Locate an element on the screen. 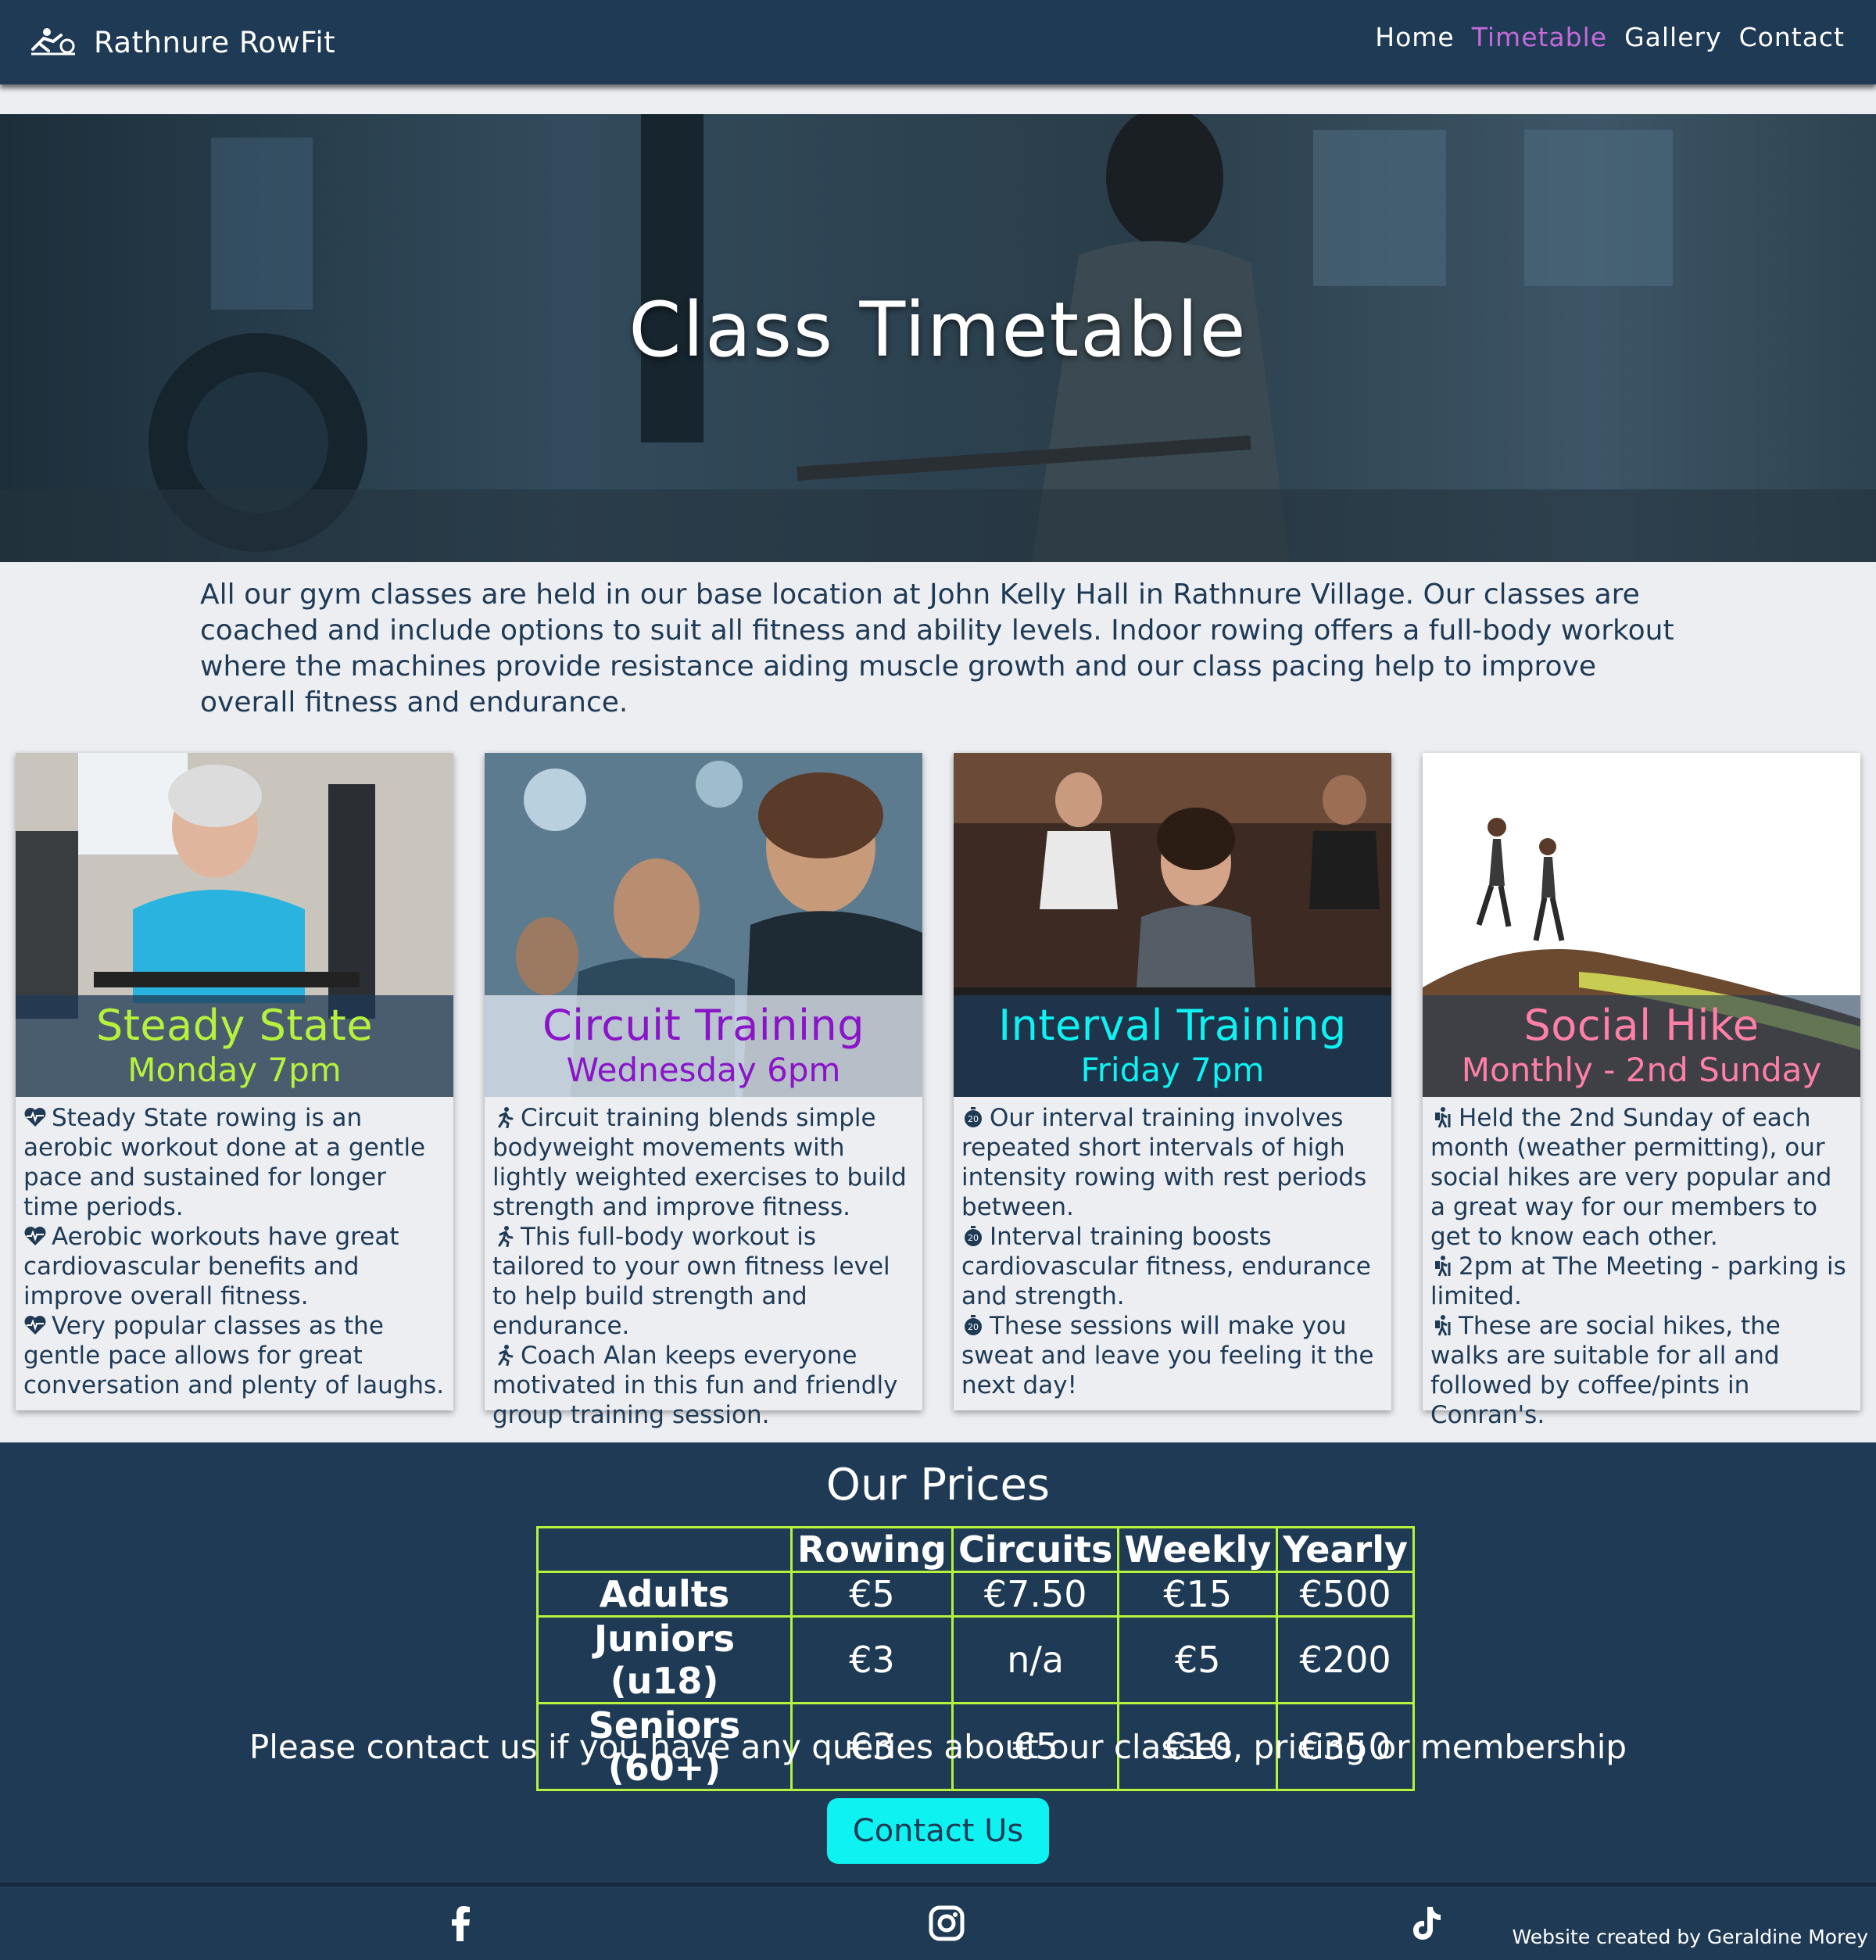 The height and width of the screenshot is (1960, 1876). table-row-header: Juniors (u18) is located at coordinates (664, 1659).